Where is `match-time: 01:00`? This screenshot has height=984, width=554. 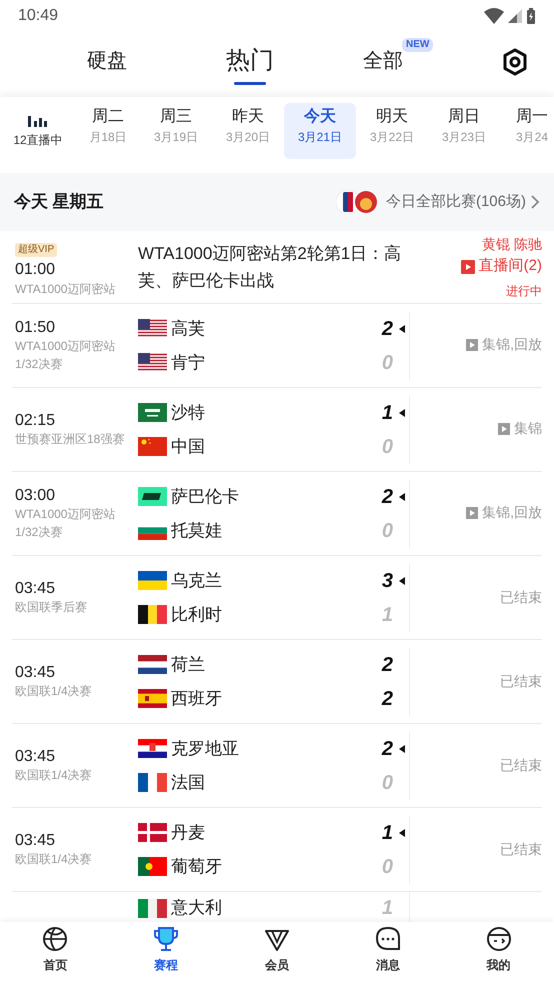
match-time: 01:00 is located at coordinates (35, 270).